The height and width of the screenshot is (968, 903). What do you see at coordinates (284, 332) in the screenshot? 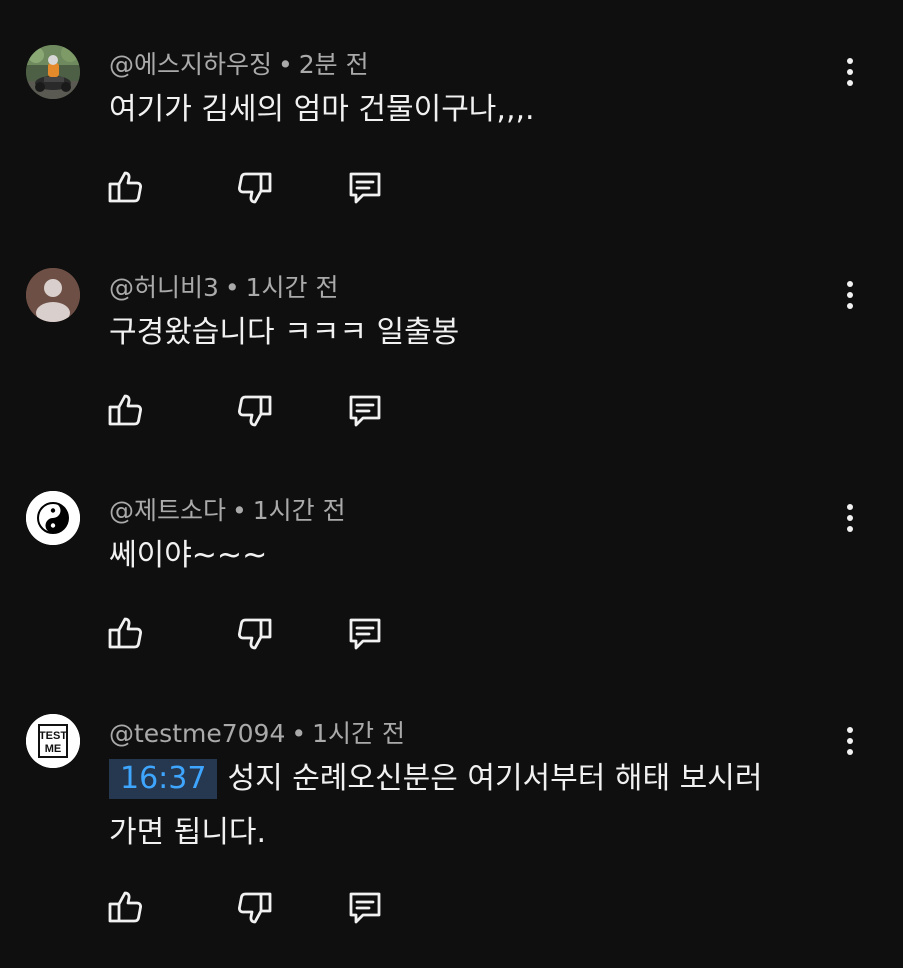
I see `comment-text: 구경왔습니다 ㅋㅋㅋ 일출봉` at bounding box center [284, 332].